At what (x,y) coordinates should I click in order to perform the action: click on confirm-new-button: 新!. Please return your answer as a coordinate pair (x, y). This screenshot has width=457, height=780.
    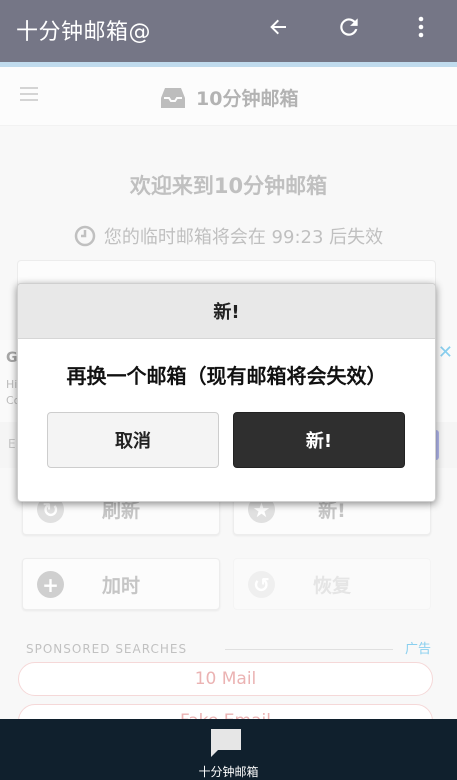
    Looking at the image, I should click on (319, 440).